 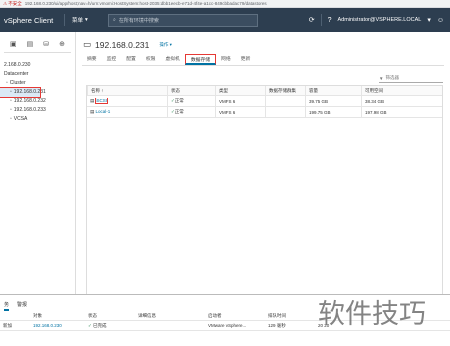 What do you see at coordinates (172, 59) in the screenshot?
I see `tab-4: 虚拟机` at bounding box center [172, 59].